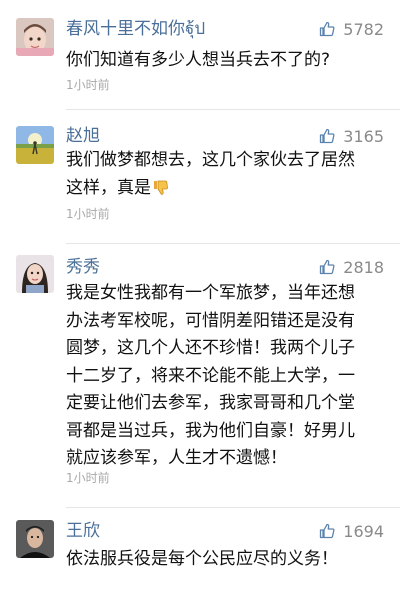 The width and height of the screenshot is (400, 597). I want to click on username: 秀秀, so click(83, 267).